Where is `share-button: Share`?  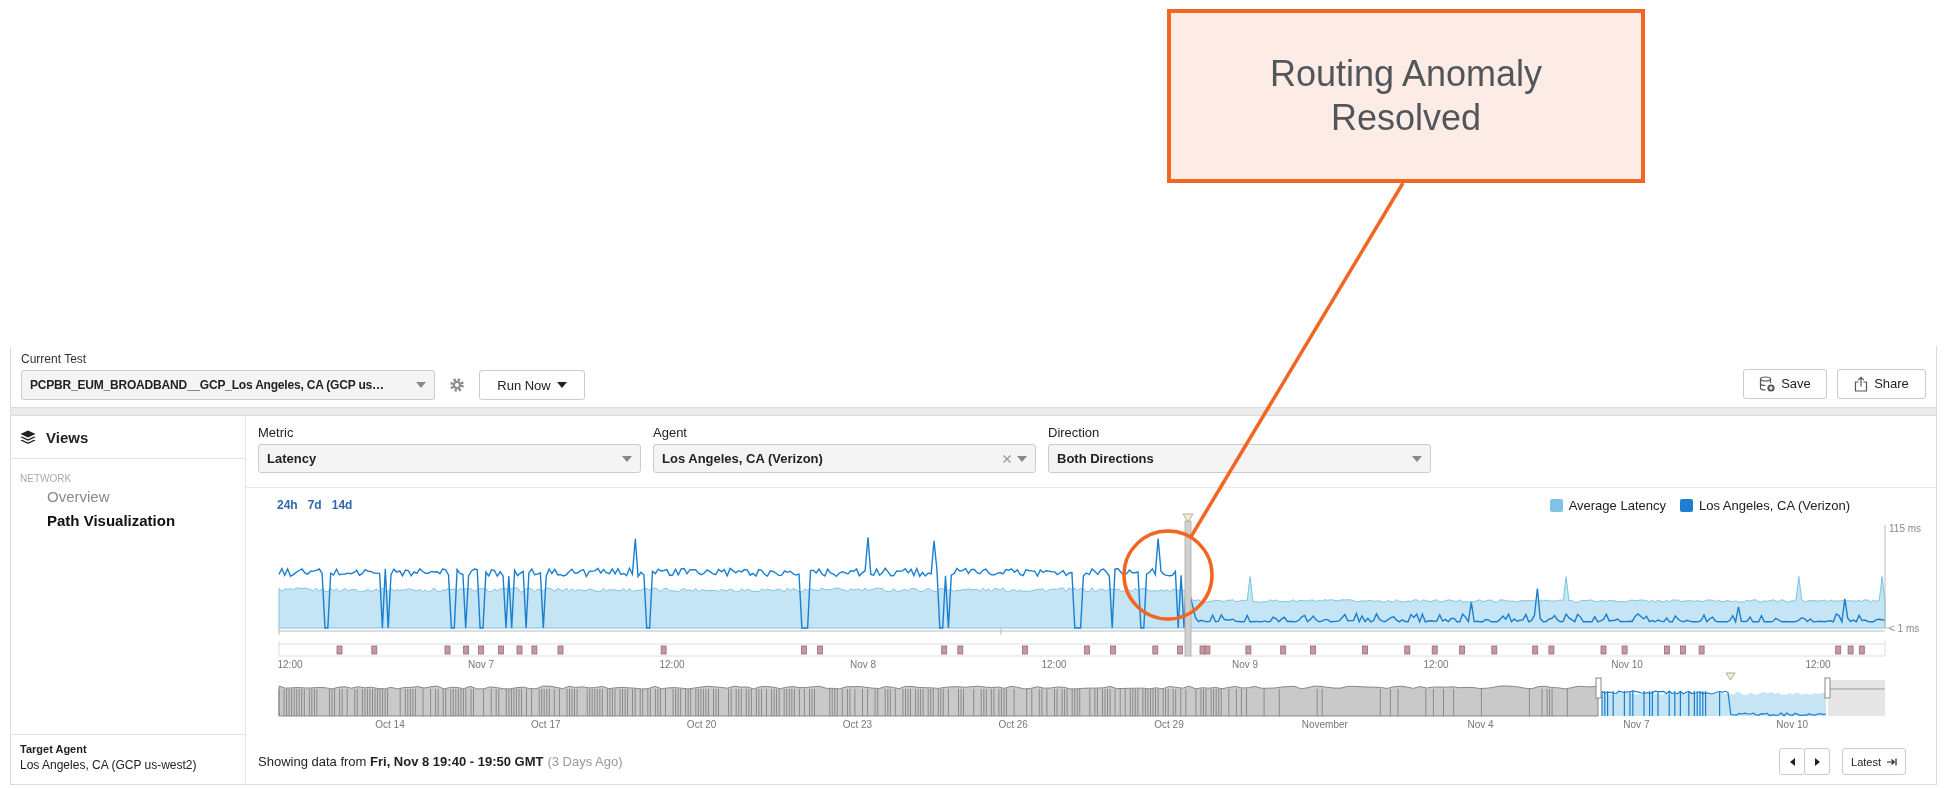
share-button: Share is located at coordinates (1881, 383).